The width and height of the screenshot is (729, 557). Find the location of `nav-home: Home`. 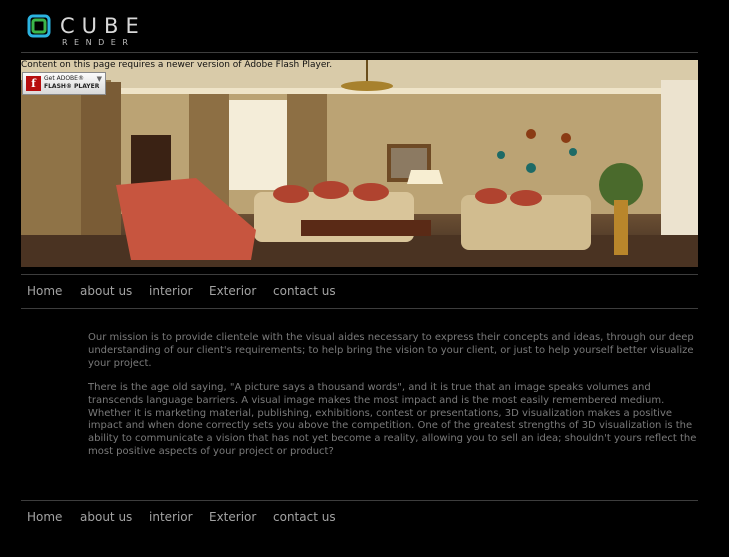

nav-home: Home is located at coordinates (44, 291).